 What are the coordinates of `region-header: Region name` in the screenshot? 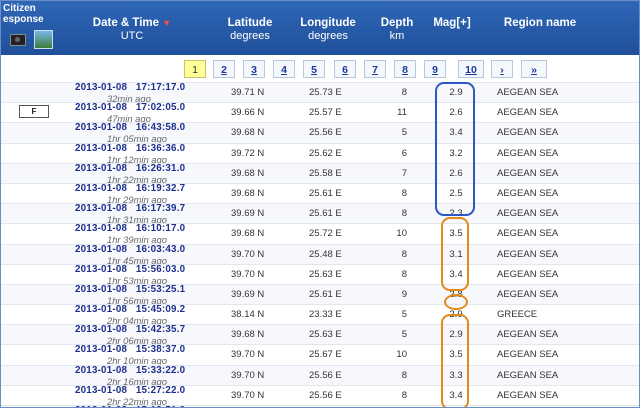 It's located at (540, 23).